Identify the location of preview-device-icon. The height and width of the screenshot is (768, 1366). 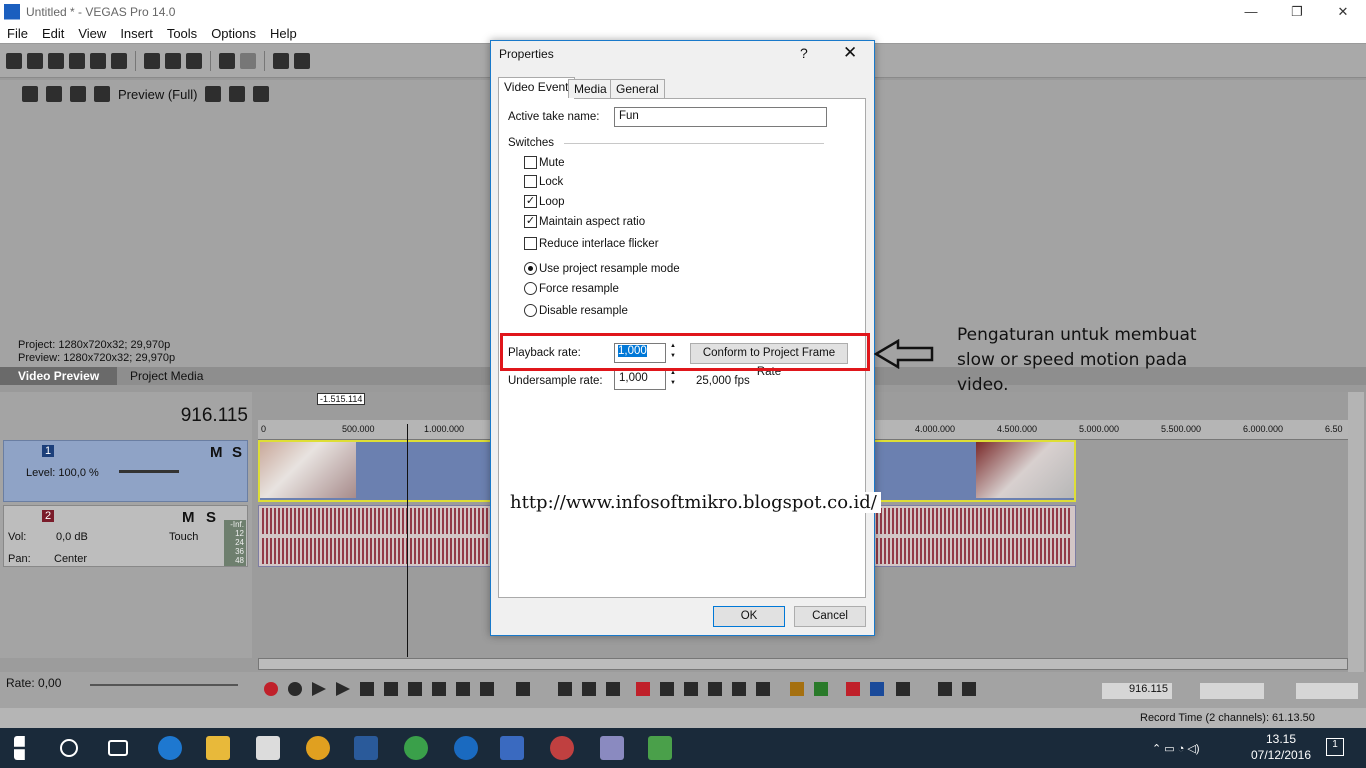
(54, 94).